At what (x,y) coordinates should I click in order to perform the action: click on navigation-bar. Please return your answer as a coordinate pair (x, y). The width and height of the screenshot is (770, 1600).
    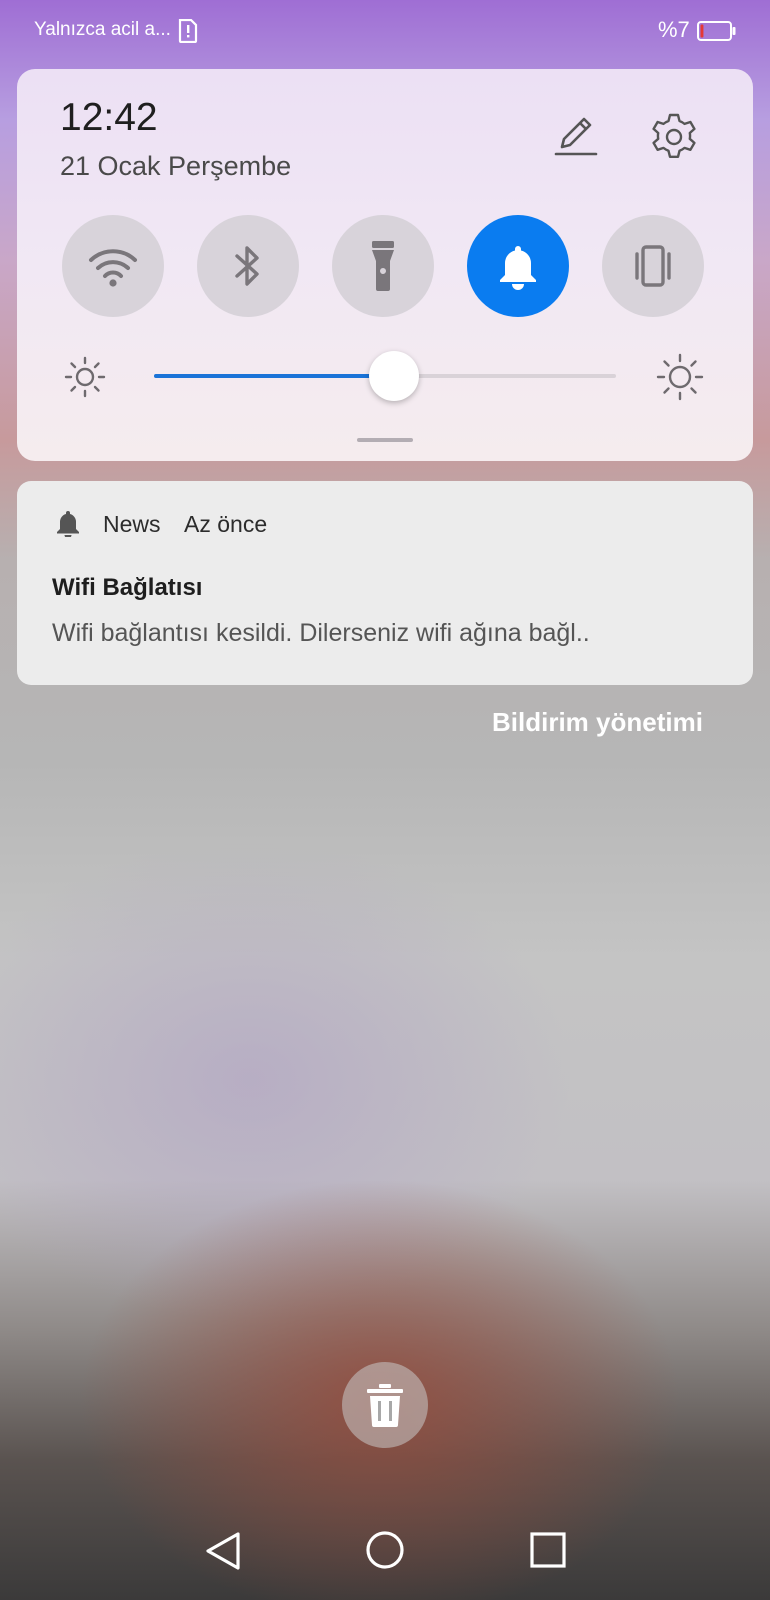
    Looking at the image, I should click on (385, 1550).